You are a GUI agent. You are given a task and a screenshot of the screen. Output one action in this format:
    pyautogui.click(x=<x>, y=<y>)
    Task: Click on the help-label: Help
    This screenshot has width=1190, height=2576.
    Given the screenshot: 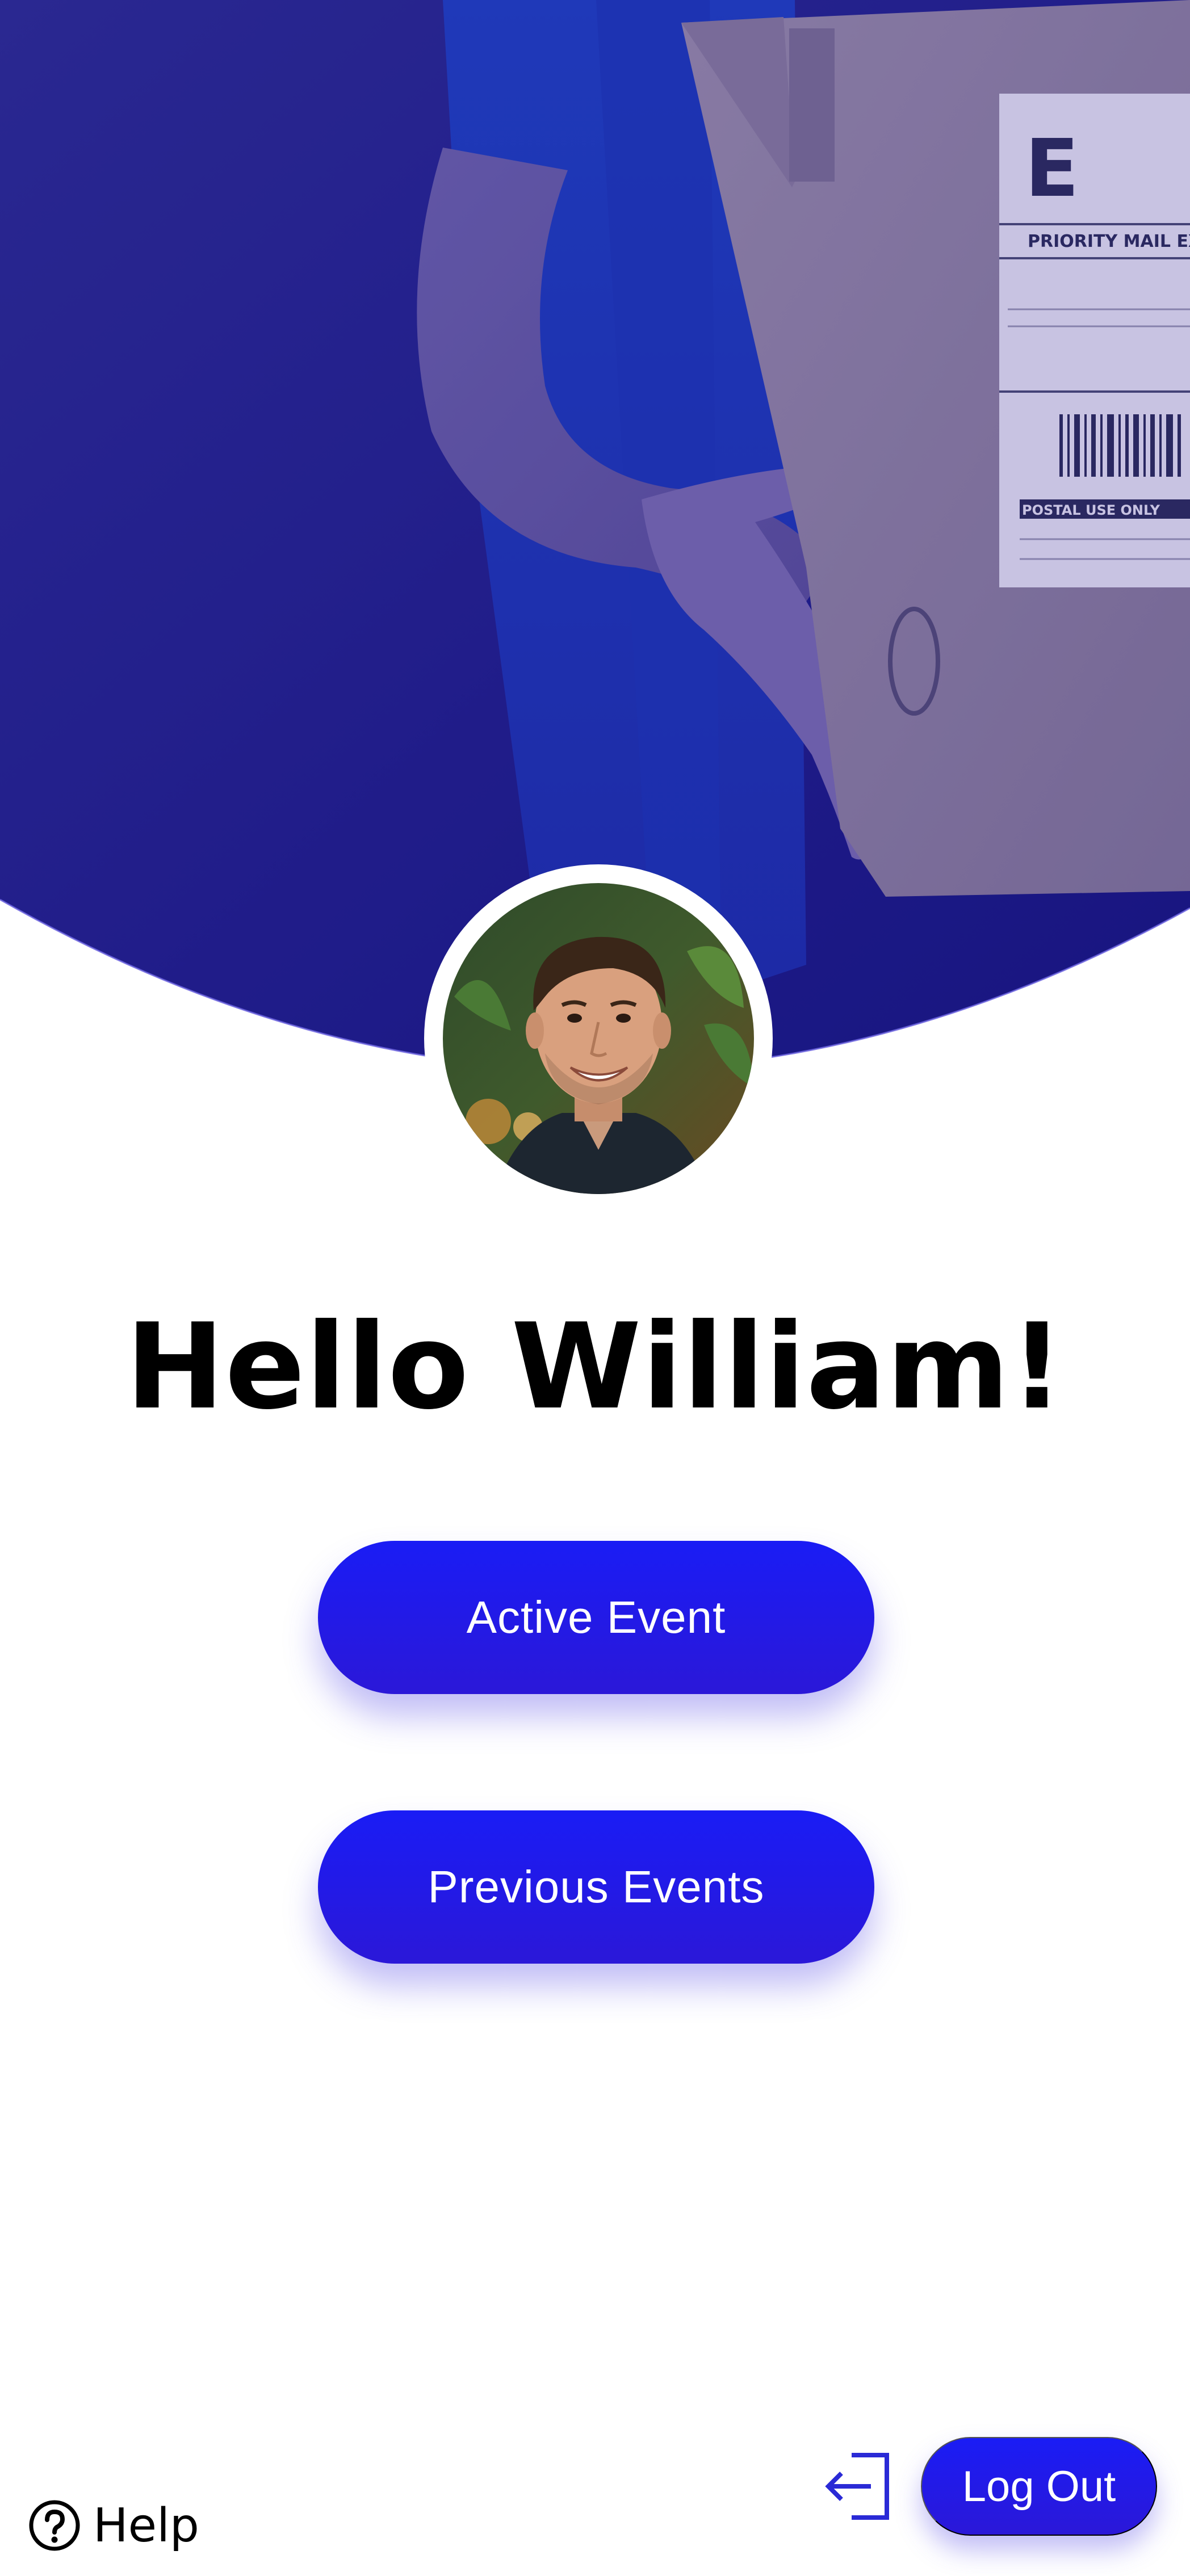 What is the action you would take?
    pyautogui.click(x=146, y=2525)
    